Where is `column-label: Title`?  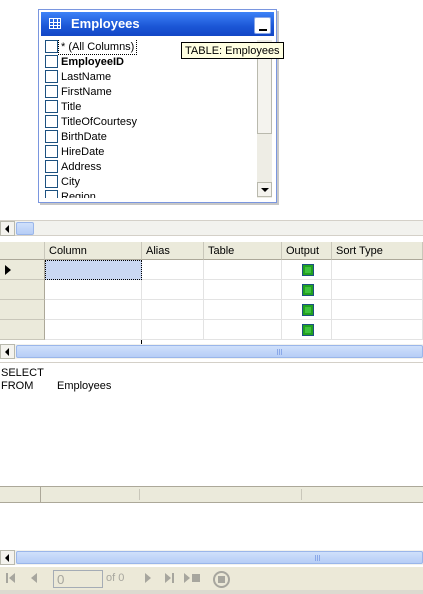 column-label: Title is located at coordinates (71, 107).